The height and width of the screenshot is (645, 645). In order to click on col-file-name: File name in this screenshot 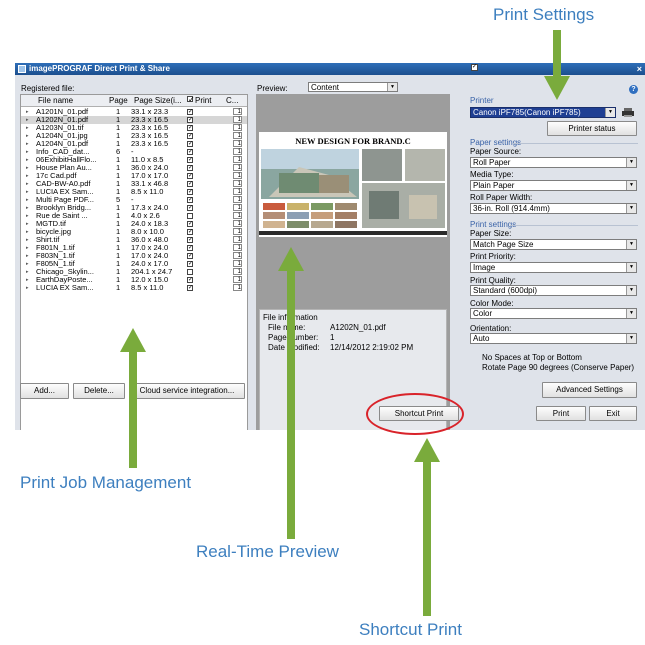, I will do `click(55, 100)`.